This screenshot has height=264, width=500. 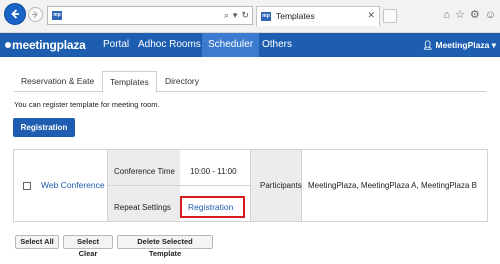 What do you see at coordinates (165, 246) in the screenshot?
I see `delete-template-button: Delete Selected Template` at bounding box center [165, 246].